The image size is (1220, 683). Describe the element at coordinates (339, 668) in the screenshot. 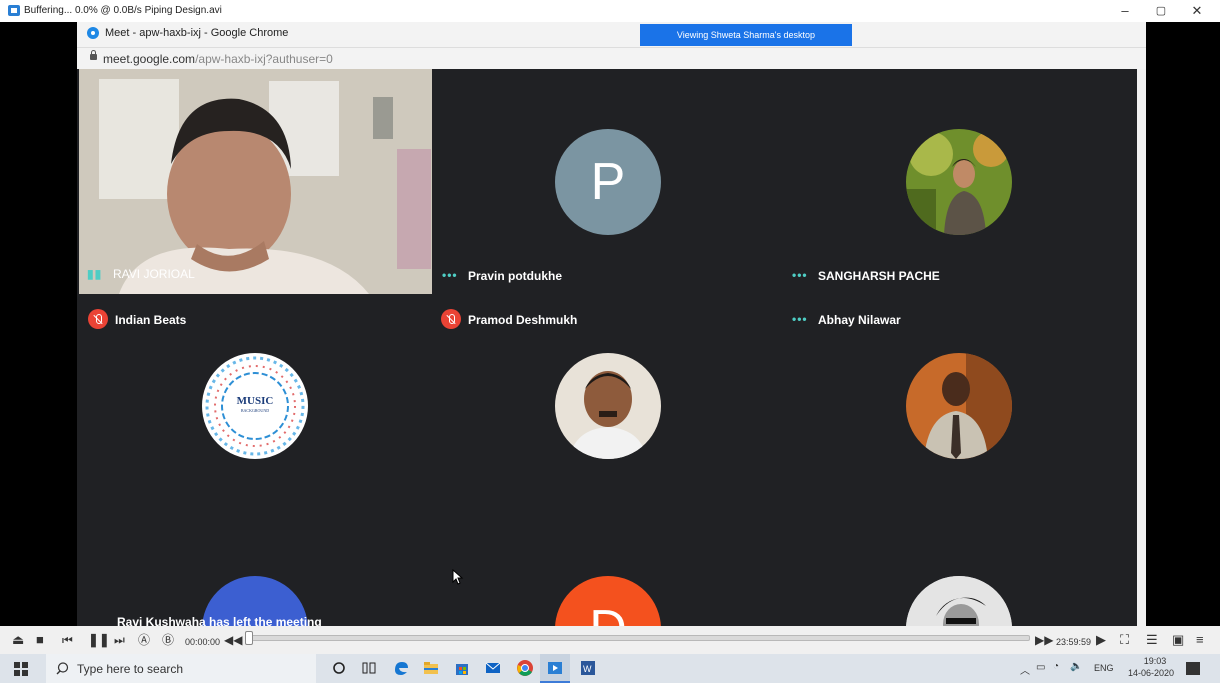

I see `cortana-icon` at that location.